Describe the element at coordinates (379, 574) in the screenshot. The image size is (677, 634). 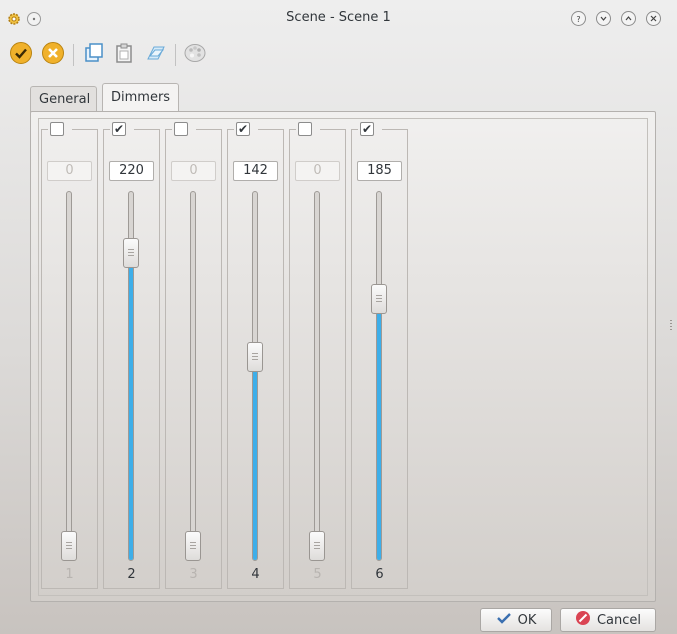
I see `channel-number-label: 6` at that location.